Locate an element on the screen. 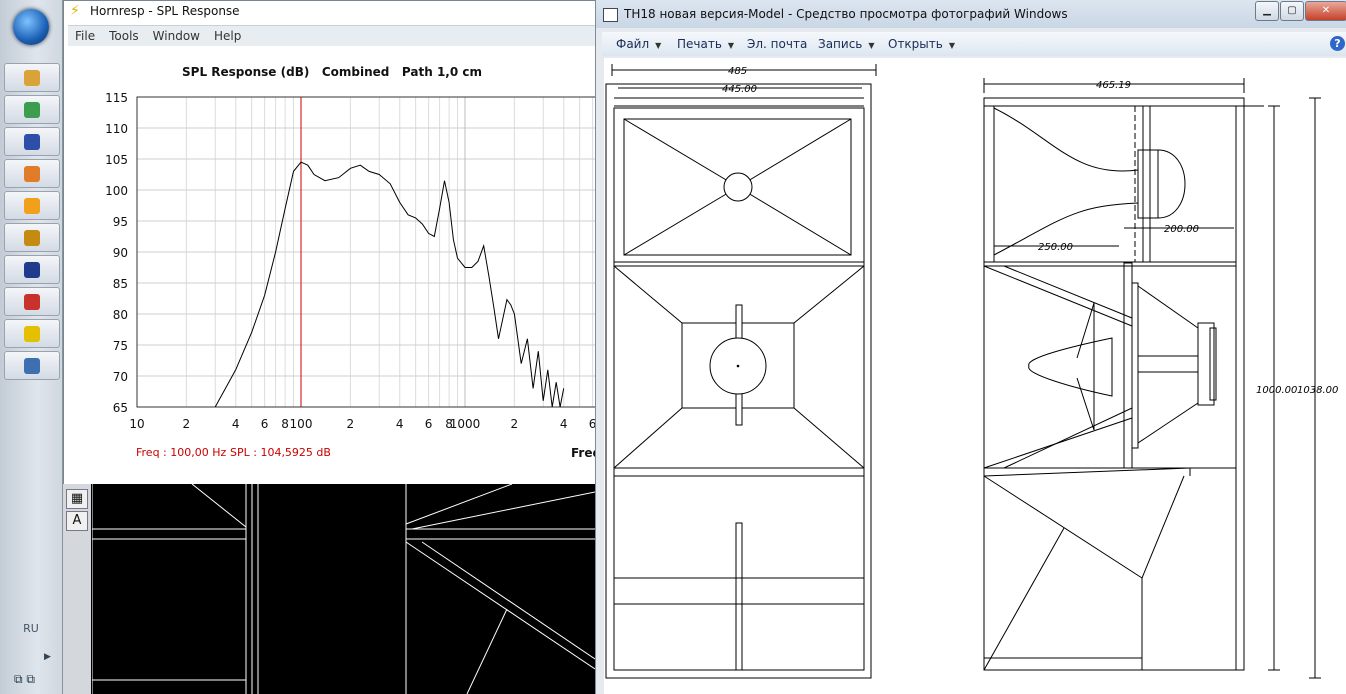 This screenshot has width=1346, height=694. freq-readout: Freq : 100,00 Hz is located at coordinates (181, 452).